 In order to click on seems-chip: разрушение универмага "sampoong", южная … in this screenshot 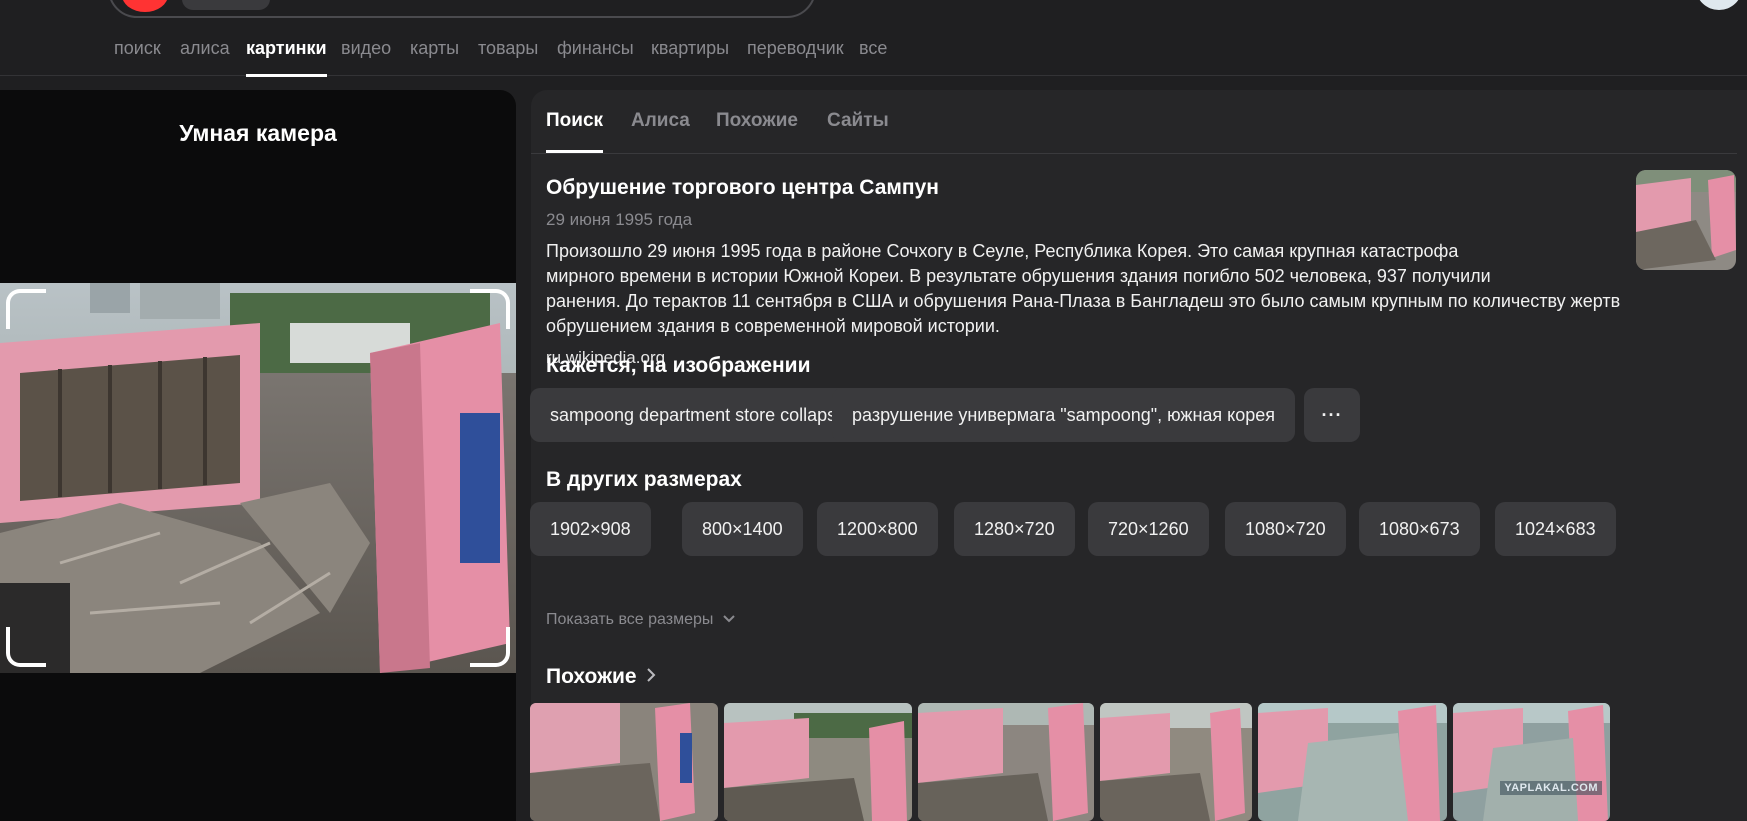, I will do `click(1064, 415)`.